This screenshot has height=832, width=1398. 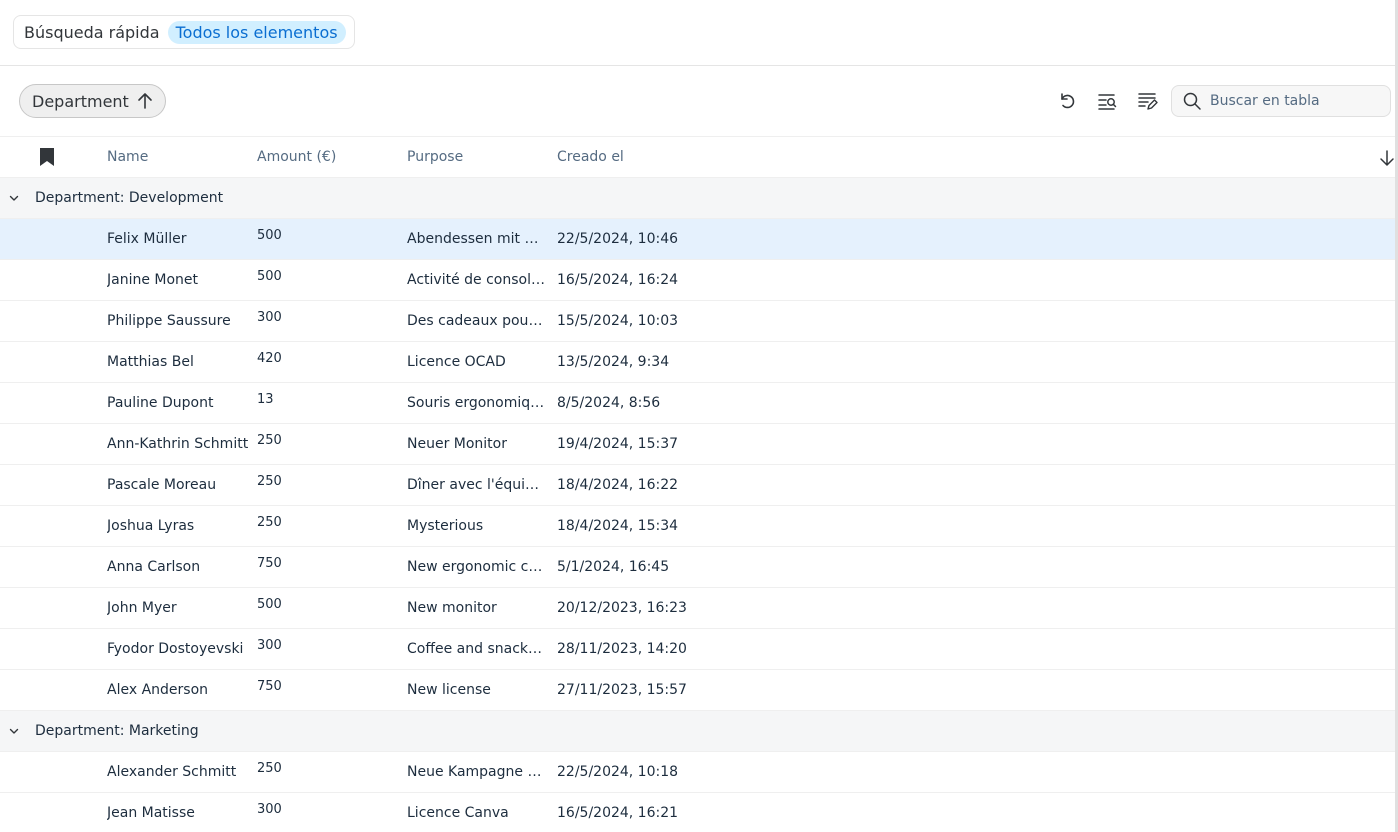 What do you see at coordinates (269, 358) in the screenshot?
I see `cell-amount: 420` at bounding box center [269, 358].